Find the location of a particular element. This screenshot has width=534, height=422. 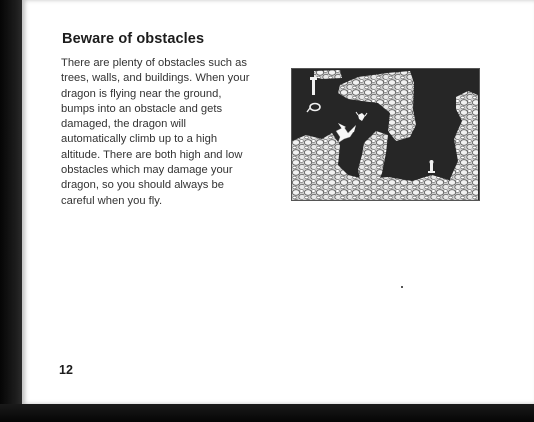

body-line: damaged, the dragon will is located at coordinates (124, 124).